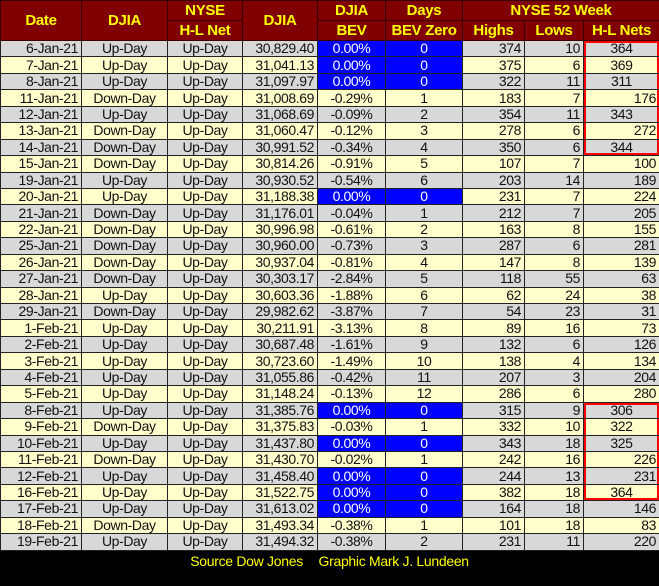  What do you see at coordinates (41, 542) in the screenshot?
I see `date-cell: 19-Feb-21` at bounding box center [41, 542].